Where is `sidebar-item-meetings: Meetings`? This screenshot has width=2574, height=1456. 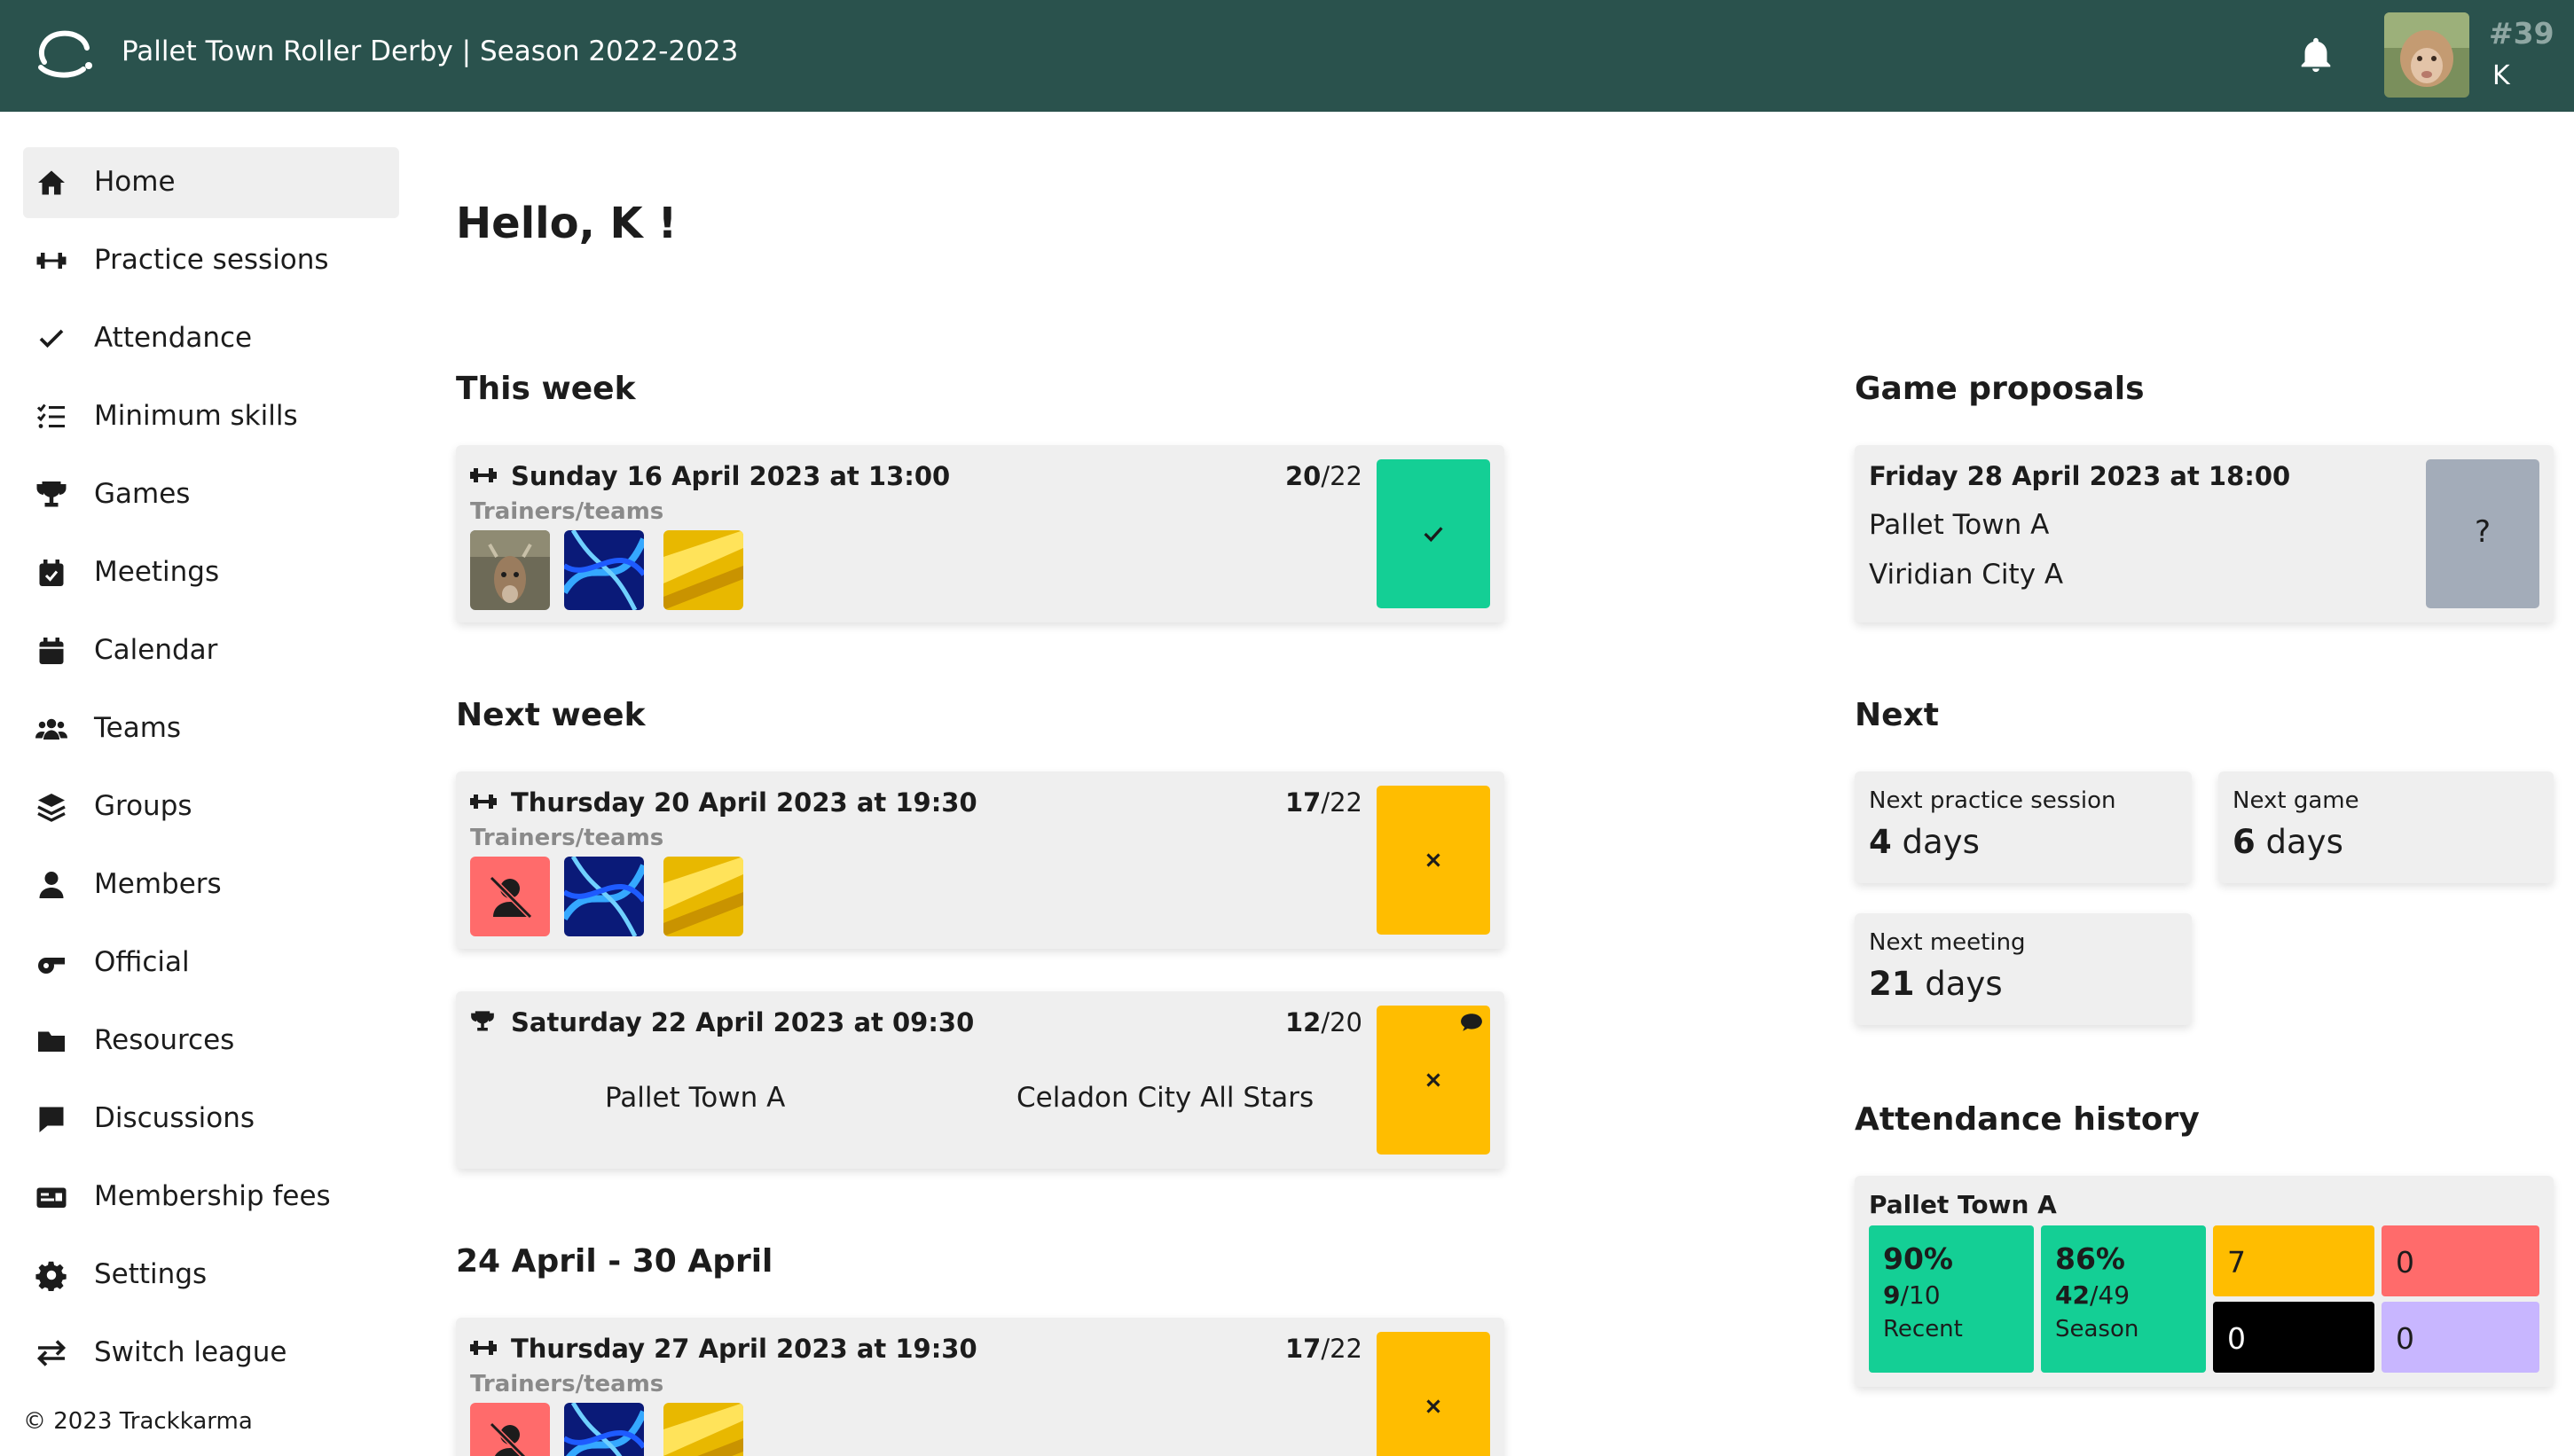 sidebar-item-meetings: Meetings is located at coordinates (211, 572).